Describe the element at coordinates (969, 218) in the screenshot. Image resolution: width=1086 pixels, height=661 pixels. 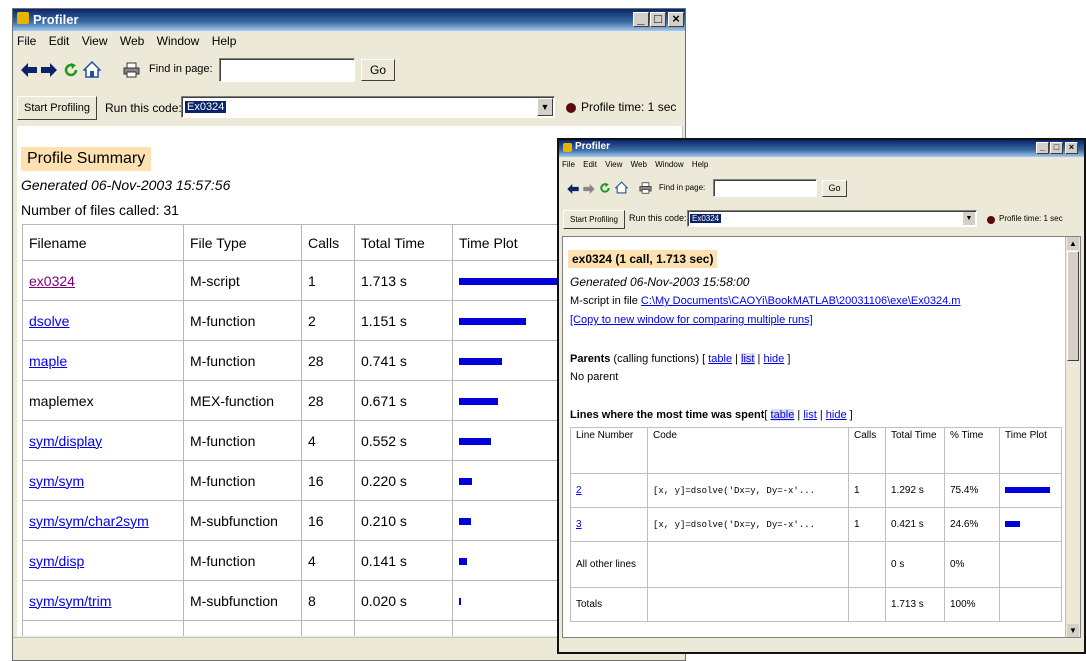
I see `detail-dropdown-arrow-icon: ▼` at that location.